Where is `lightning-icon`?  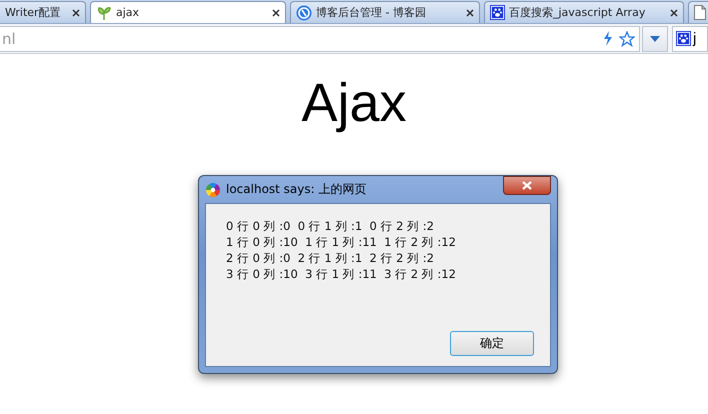 lightning-icon is located at coordinates (608, 38).